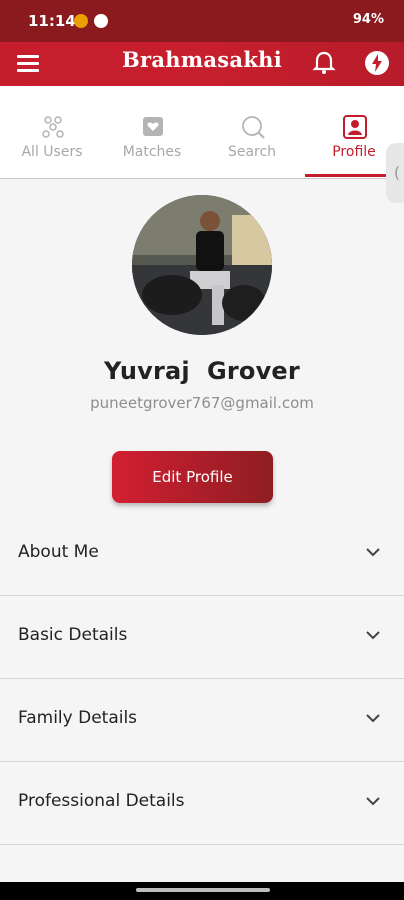 The width and height of the screenshot is (404, 900). Describe the element at coordinates (101, 801) in the screenshot. I see `section-label: Professional Details` at that location.